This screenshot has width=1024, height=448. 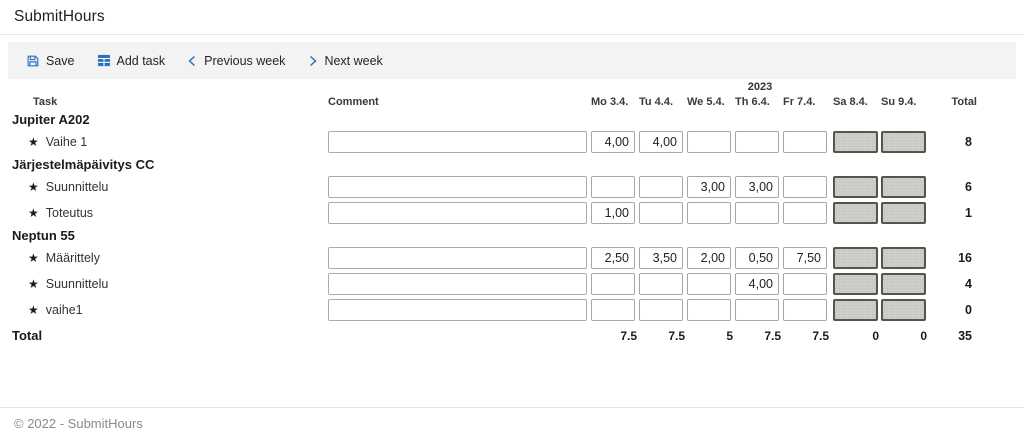 I want to click on row-total: 1, so click(x=968, y=213).